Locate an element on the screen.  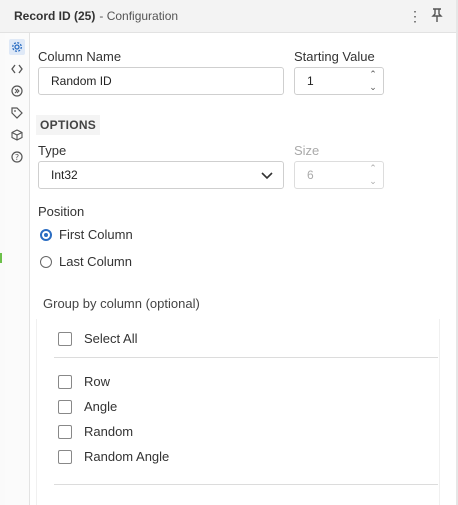
checkbox-angle: Angle is located at coordinates (87, 406).